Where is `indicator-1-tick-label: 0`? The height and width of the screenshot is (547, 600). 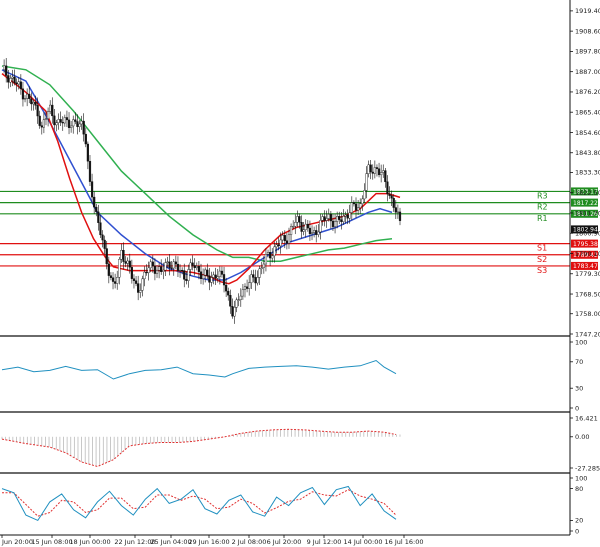
indicator-1-tick-label: 0 is located at coordinates (577, 408).